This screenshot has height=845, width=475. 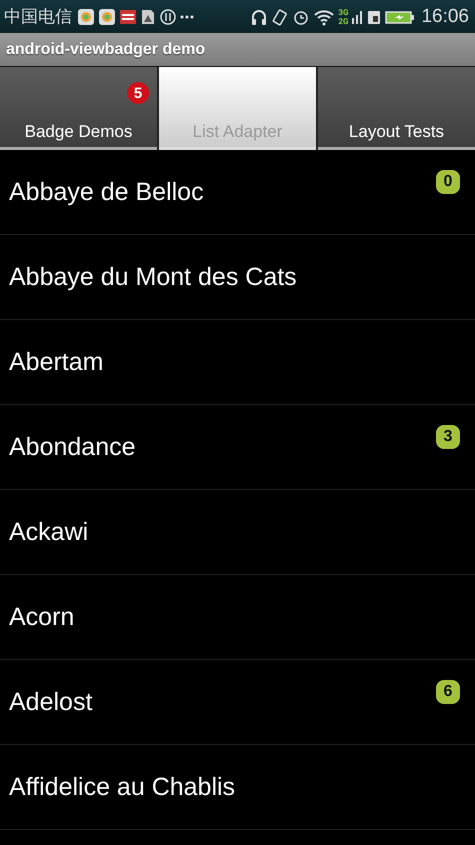 What do you see at coordinates (396, 132) in the screenshot?
I see `tab-label: Layout Tests` at bounding box center [396, 132].